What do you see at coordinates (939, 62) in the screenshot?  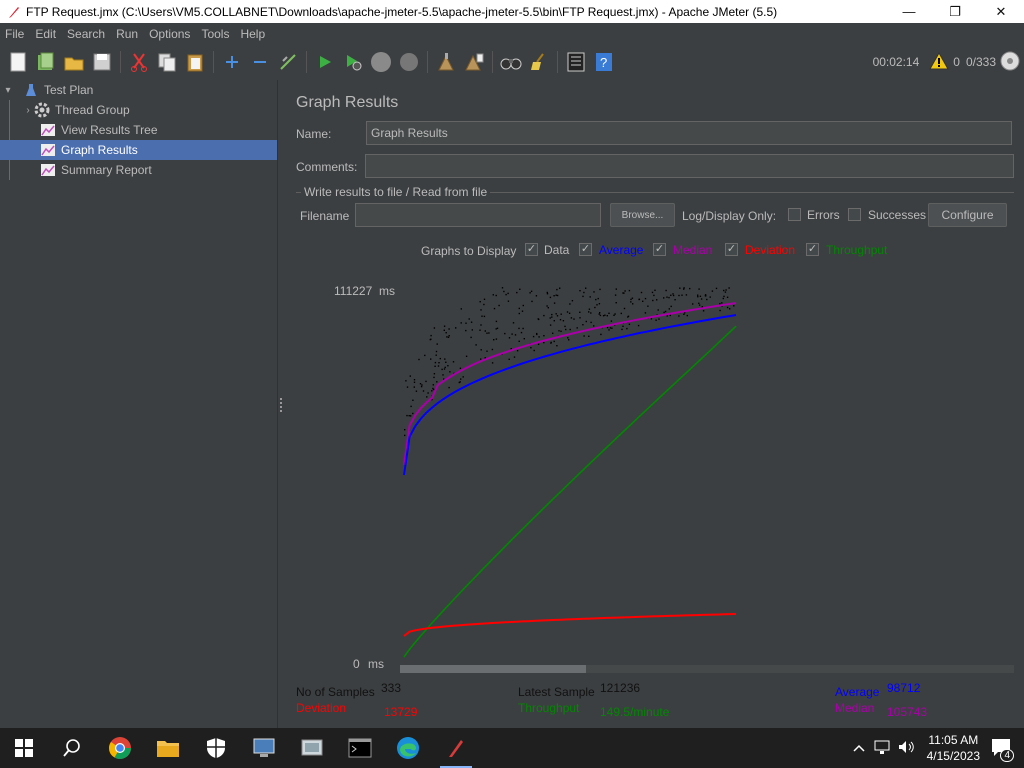 I see `warning-icon` at bounding box center [939, 62].